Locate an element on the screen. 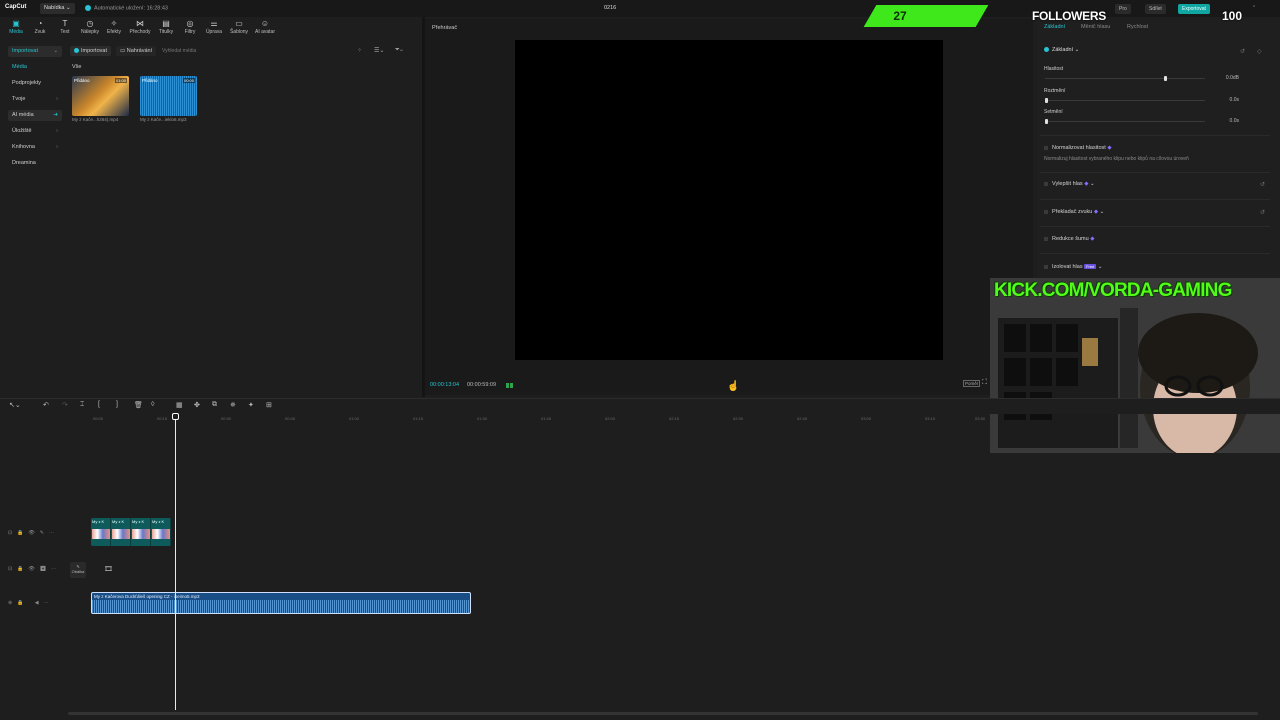 The width and height of the screenshot is (1280, 720). freeze-icon: ▦ is located at coordinates (179, 405).